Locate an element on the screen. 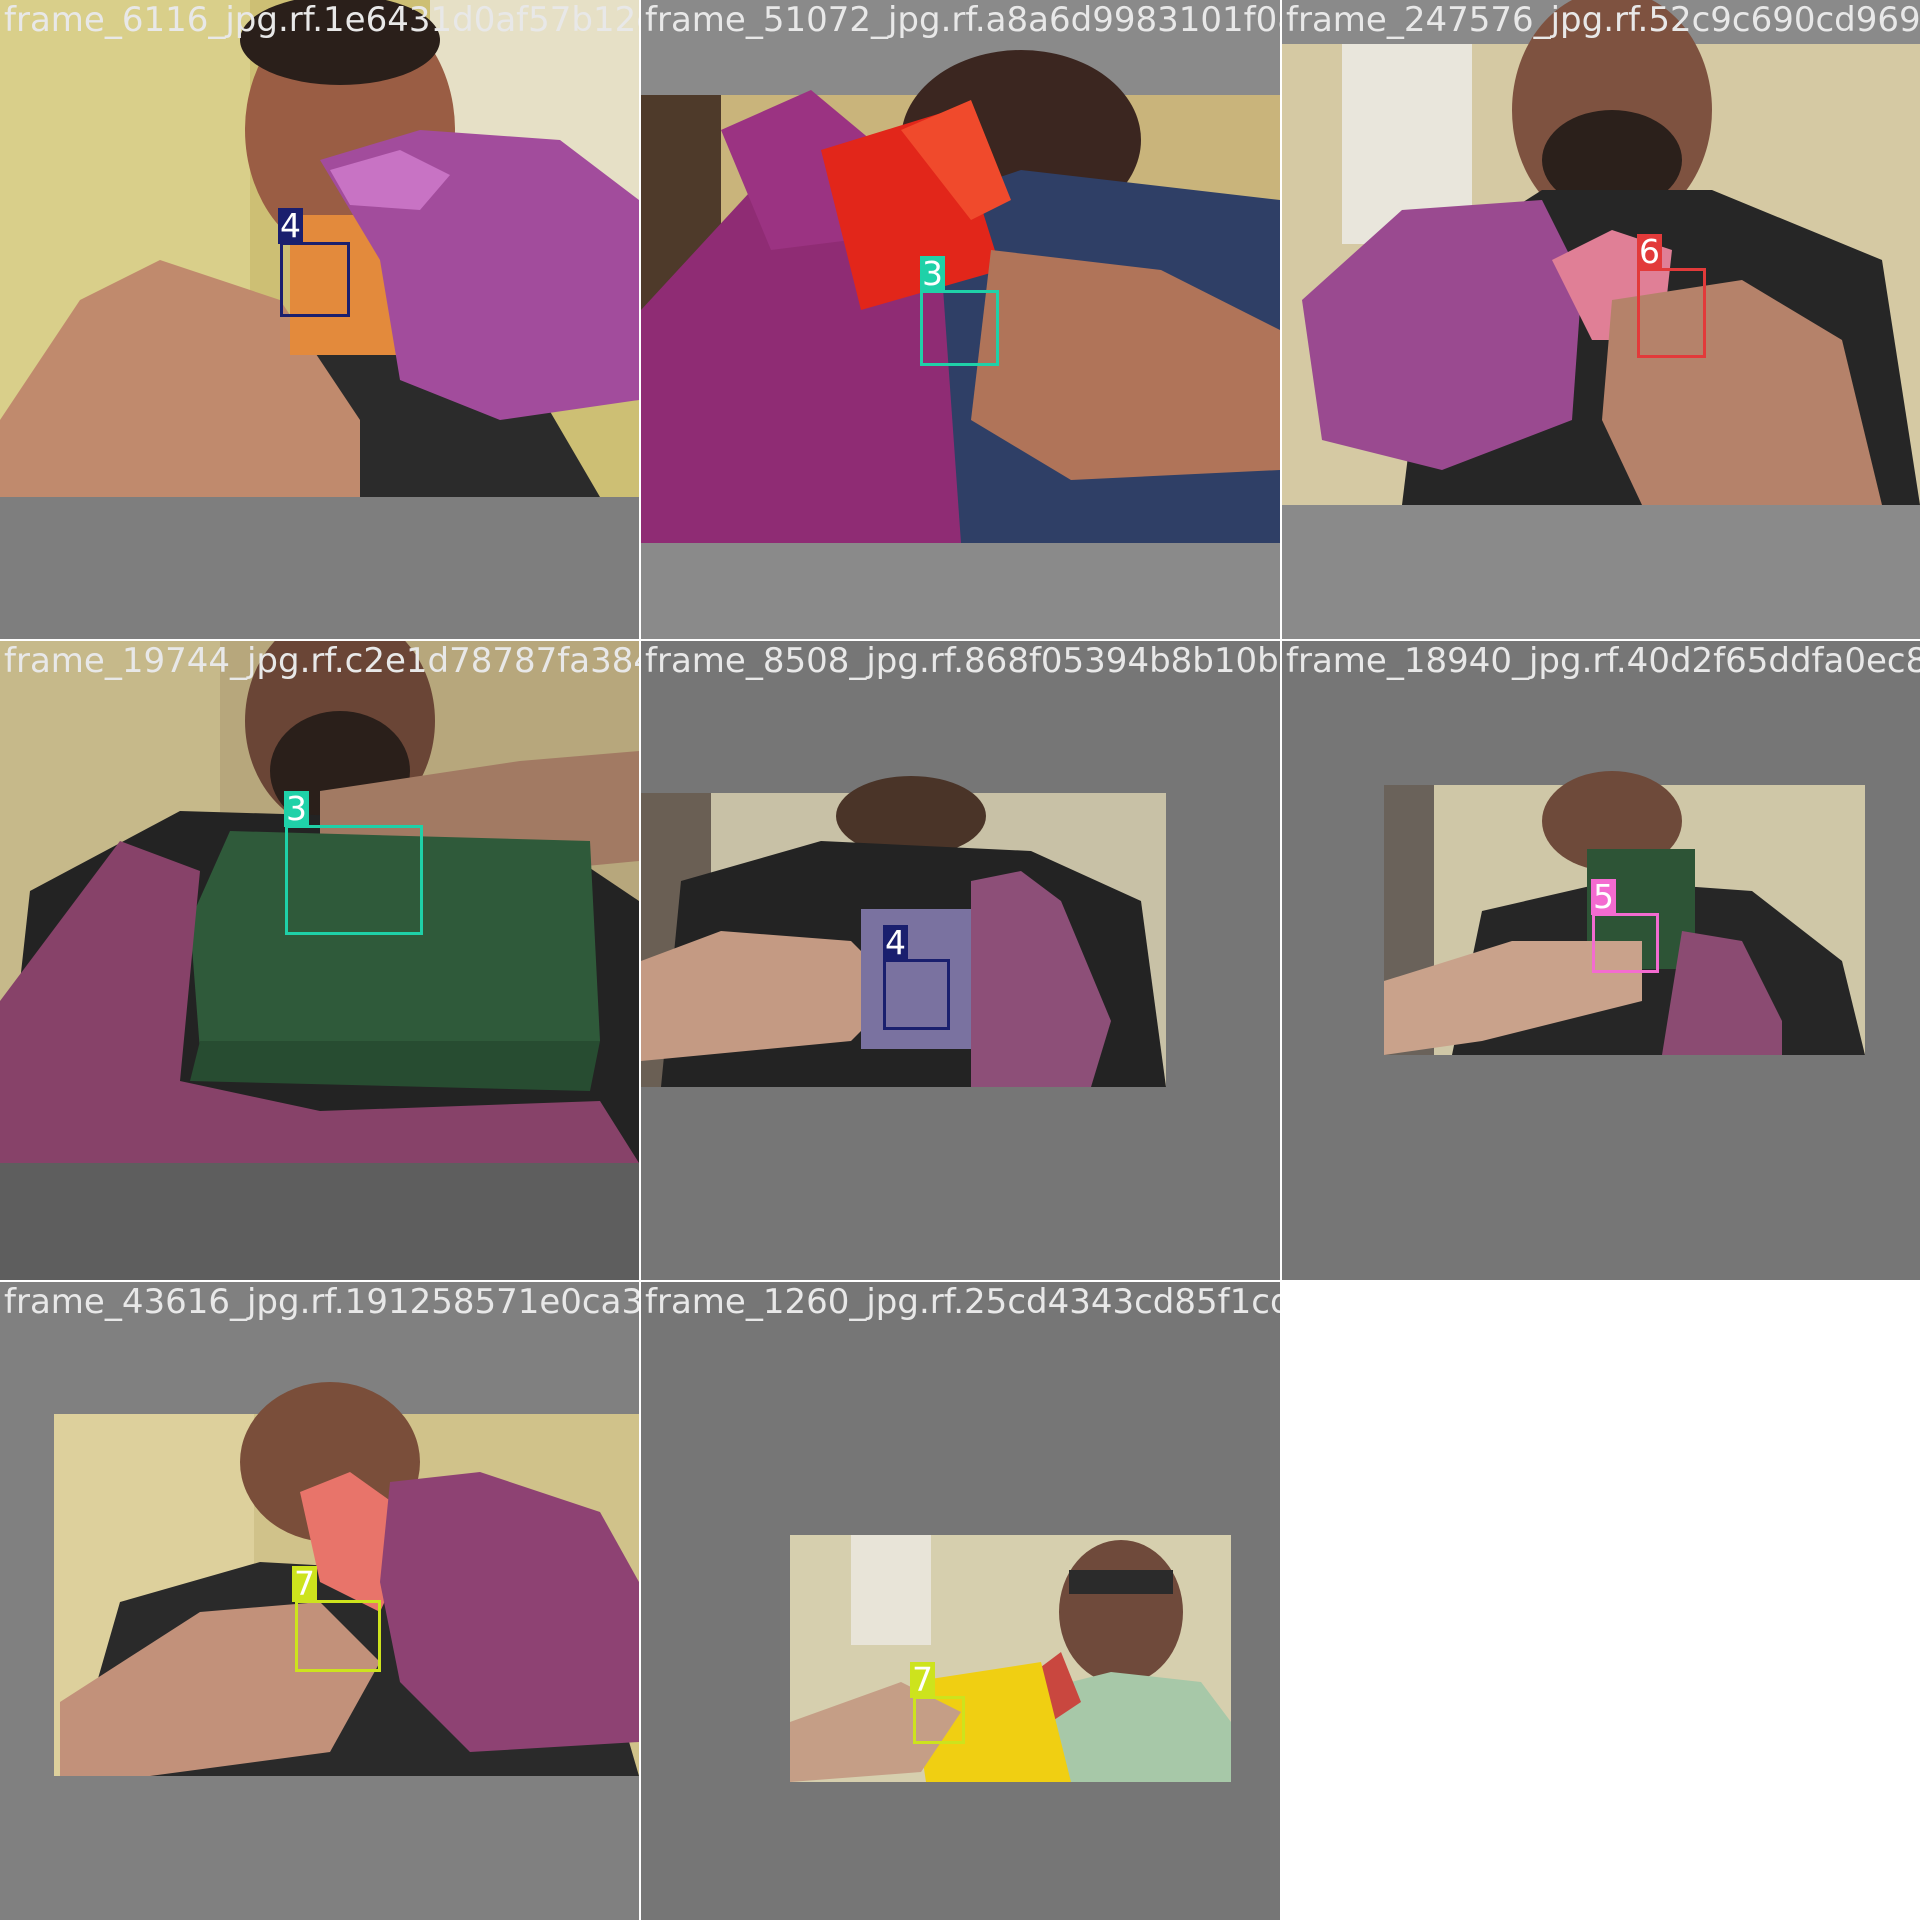 The image size is (1920, 1920). tile-5-bbox is located at coordinates (916, 994).